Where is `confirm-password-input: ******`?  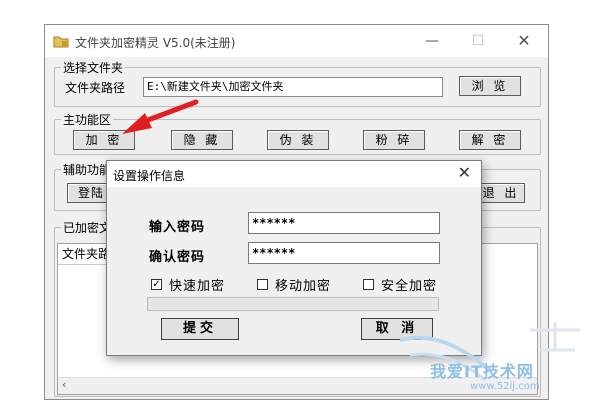
confirm-password-input: ****** is located at coordinates (344, 253).